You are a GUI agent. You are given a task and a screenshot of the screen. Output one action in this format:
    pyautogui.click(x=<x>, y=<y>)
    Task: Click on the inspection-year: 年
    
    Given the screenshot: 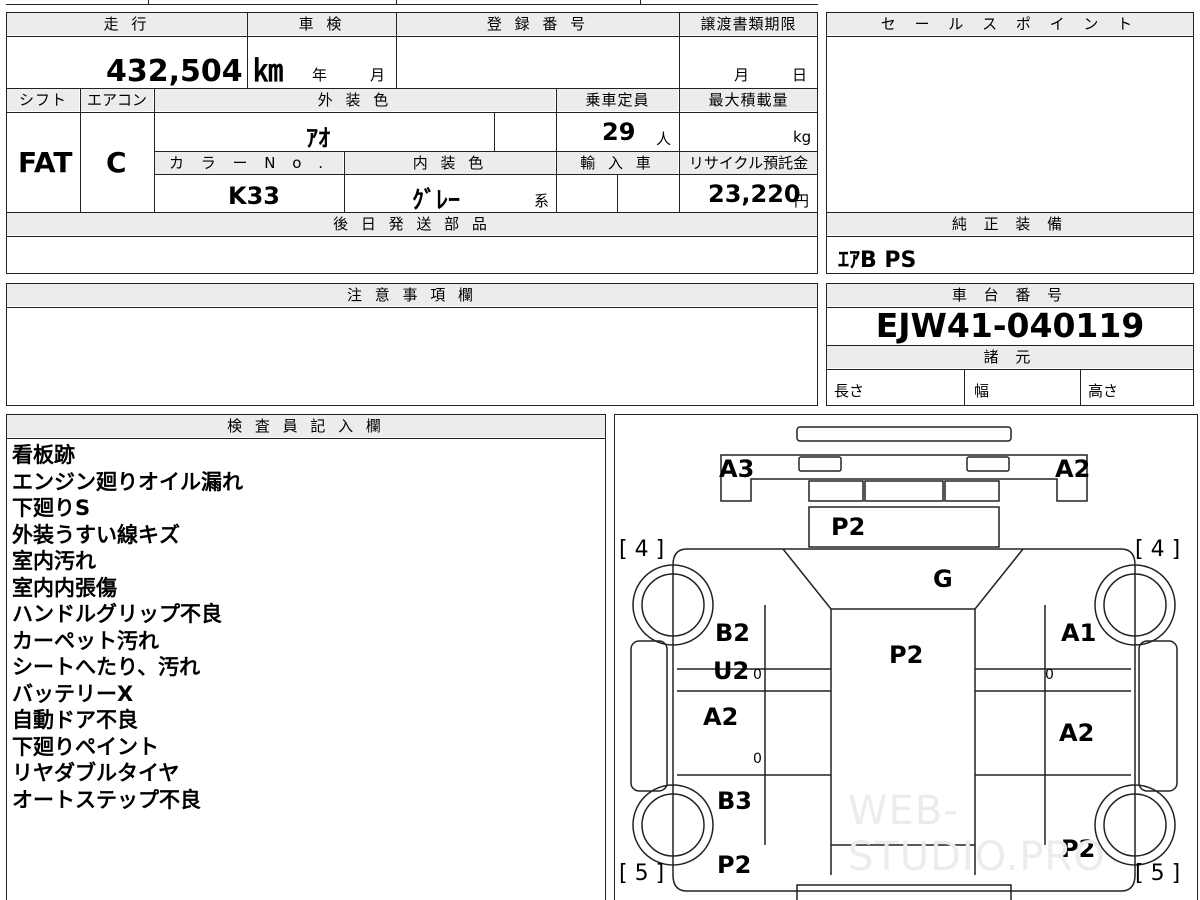 What is the action you would take?
    pyautogui.click(x=320, y=75)
    